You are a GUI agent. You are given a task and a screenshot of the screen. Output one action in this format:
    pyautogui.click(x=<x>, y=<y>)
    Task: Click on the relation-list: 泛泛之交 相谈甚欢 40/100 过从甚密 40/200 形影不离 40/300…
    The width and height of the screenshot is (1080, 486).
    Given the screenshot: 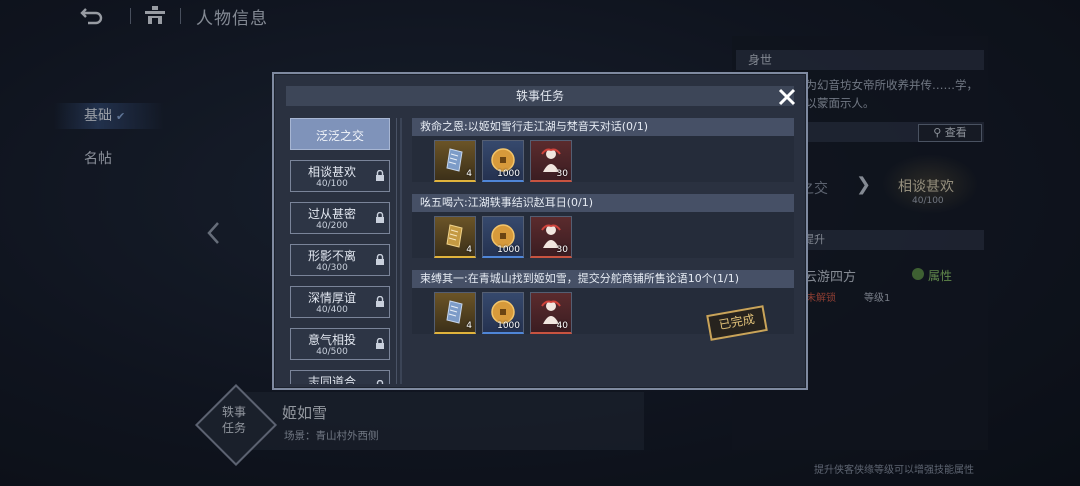 What is the action you would take?
    pyautogui.click(x=342, y=251)
    